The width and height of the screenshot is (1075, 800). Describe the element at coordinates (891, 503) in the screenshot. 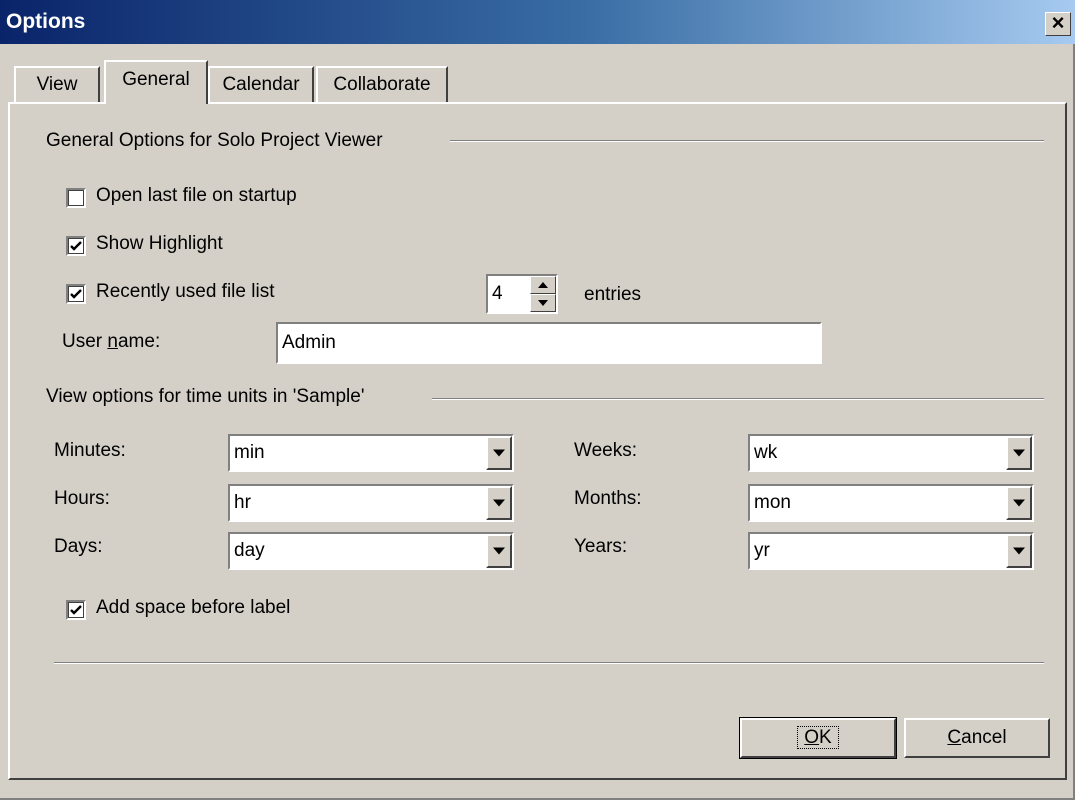

I see `months-select: mon` at that location.